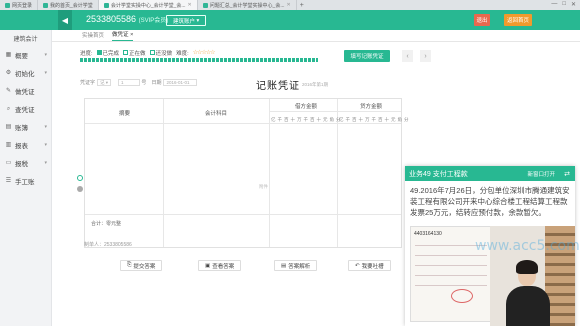 The image size is (580, 326). What do you see at coordinates (8, 108) in the screenshot?
I see `search-icon: ⌕` at bounding box center [8, 108].